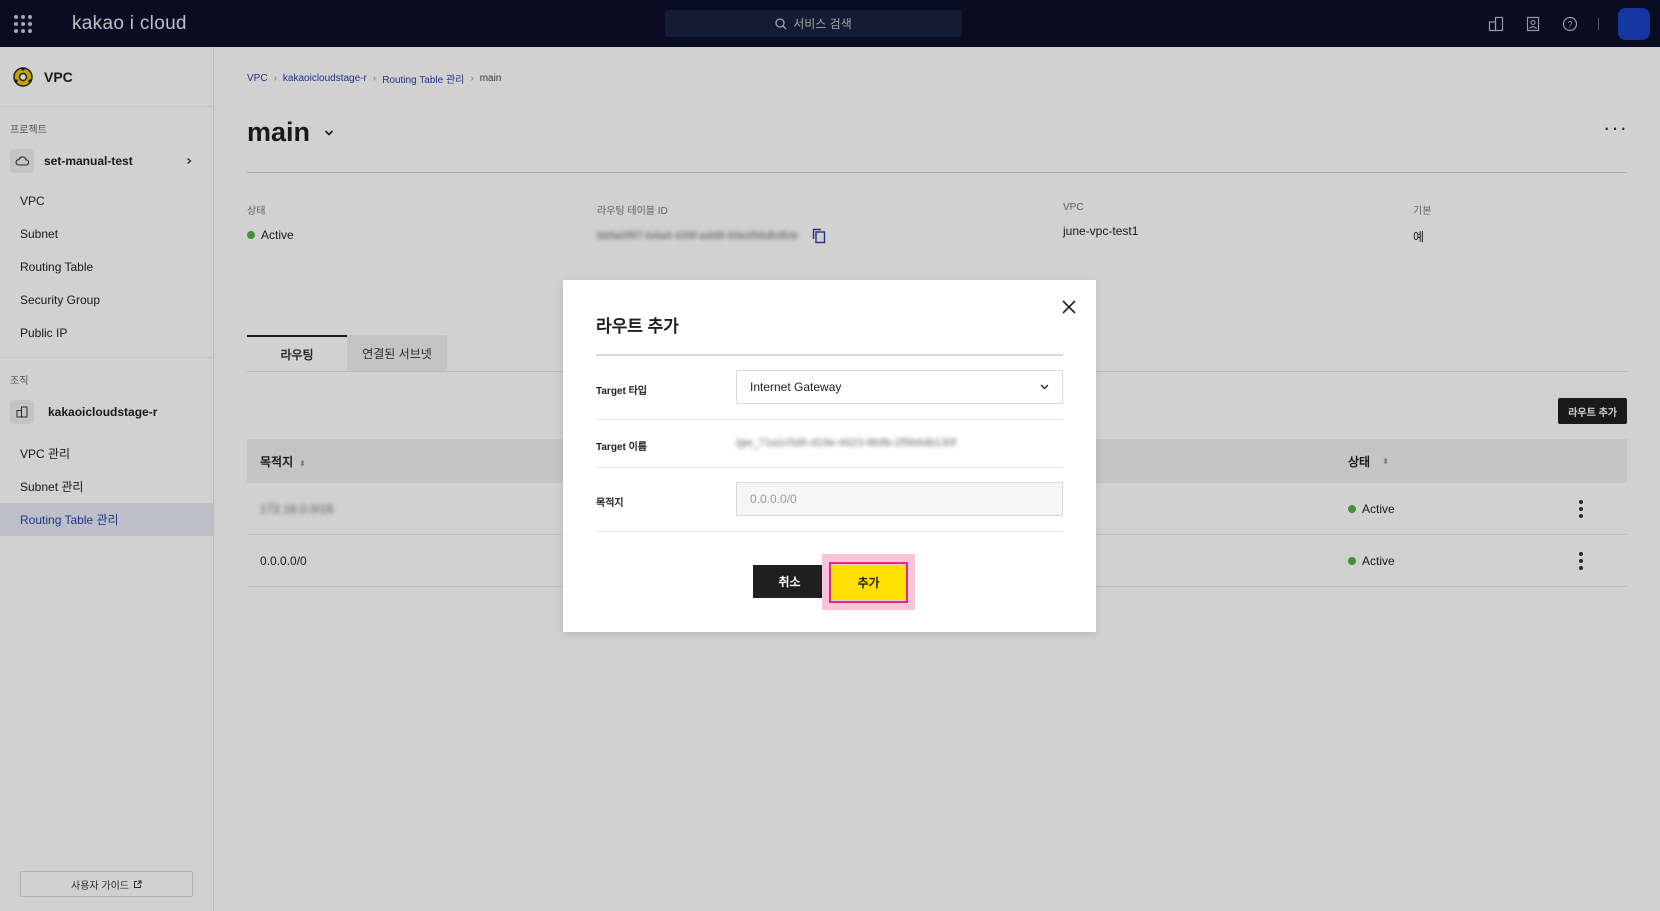 The width and height of the screenshot is (1660, 911). I want to click on close-button, so click(1069, 307).